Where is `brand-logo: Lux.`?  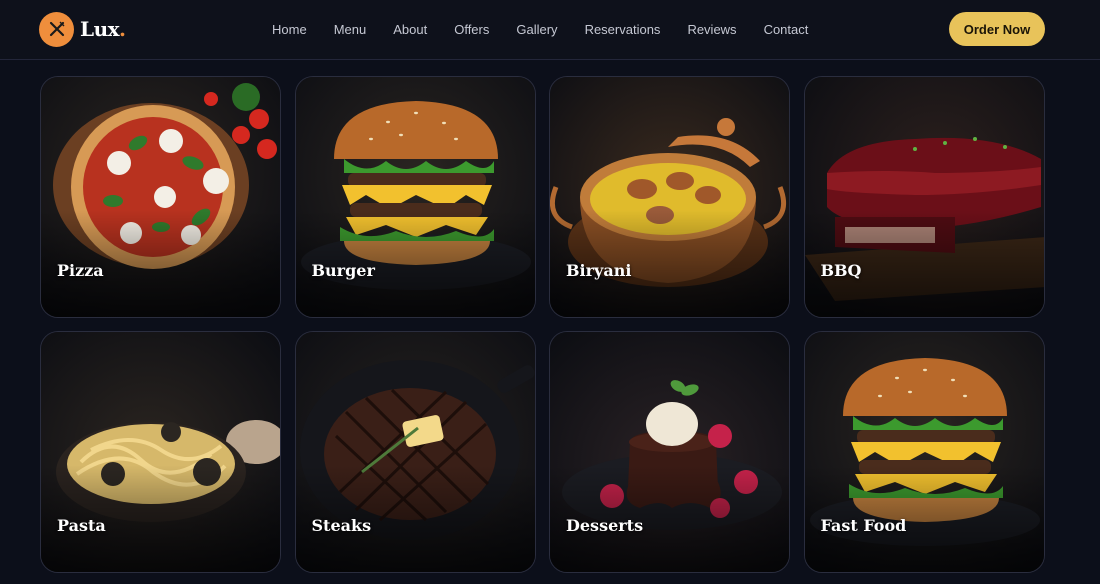
brand-logo: Lux. is located at coordinates (82, 29).